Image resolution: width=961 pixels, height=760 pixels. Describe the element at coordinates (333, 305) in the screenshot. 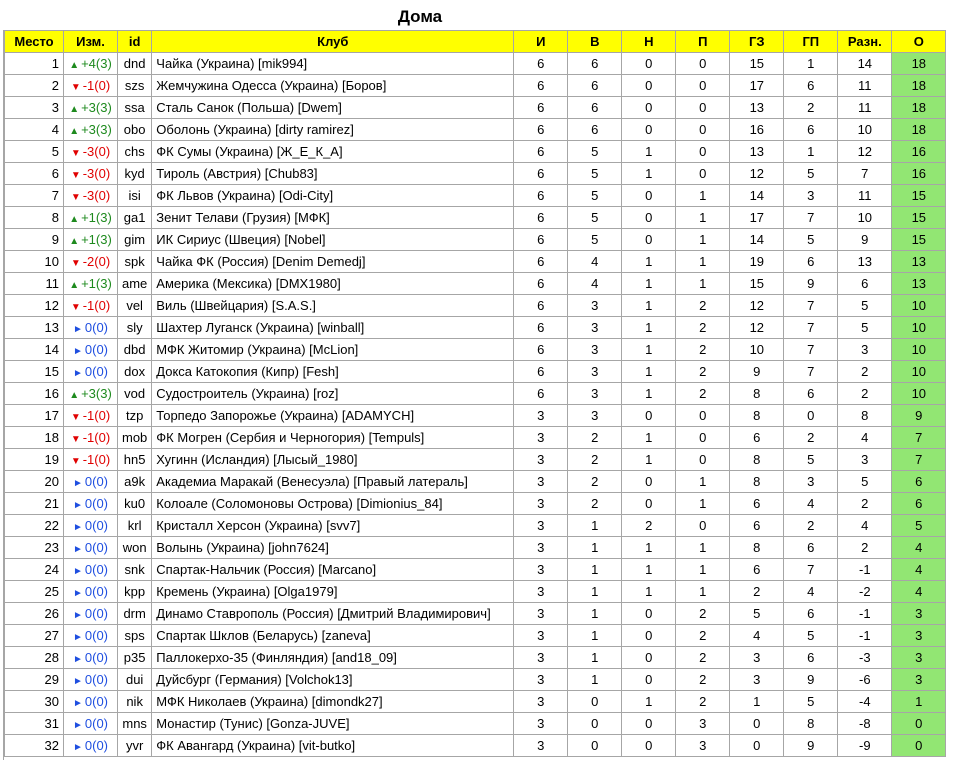

I see `club-cell: Виль (Швейцария) [S.A.S.]` at that location.